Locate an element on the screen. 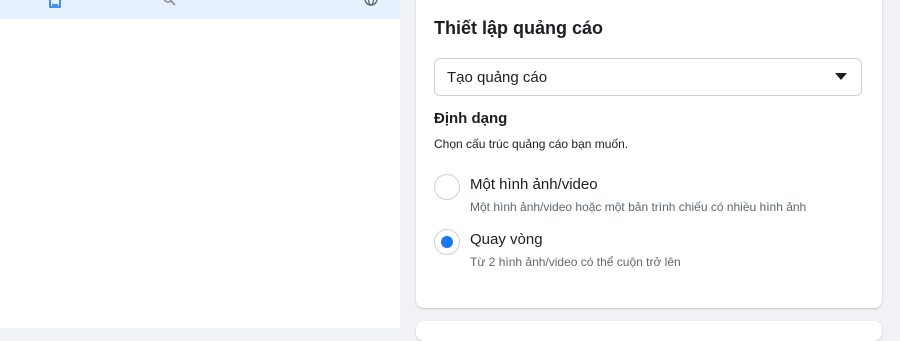 This screenshot has height=341, width=900. radio-single-image is located at coordinates (447, 187).